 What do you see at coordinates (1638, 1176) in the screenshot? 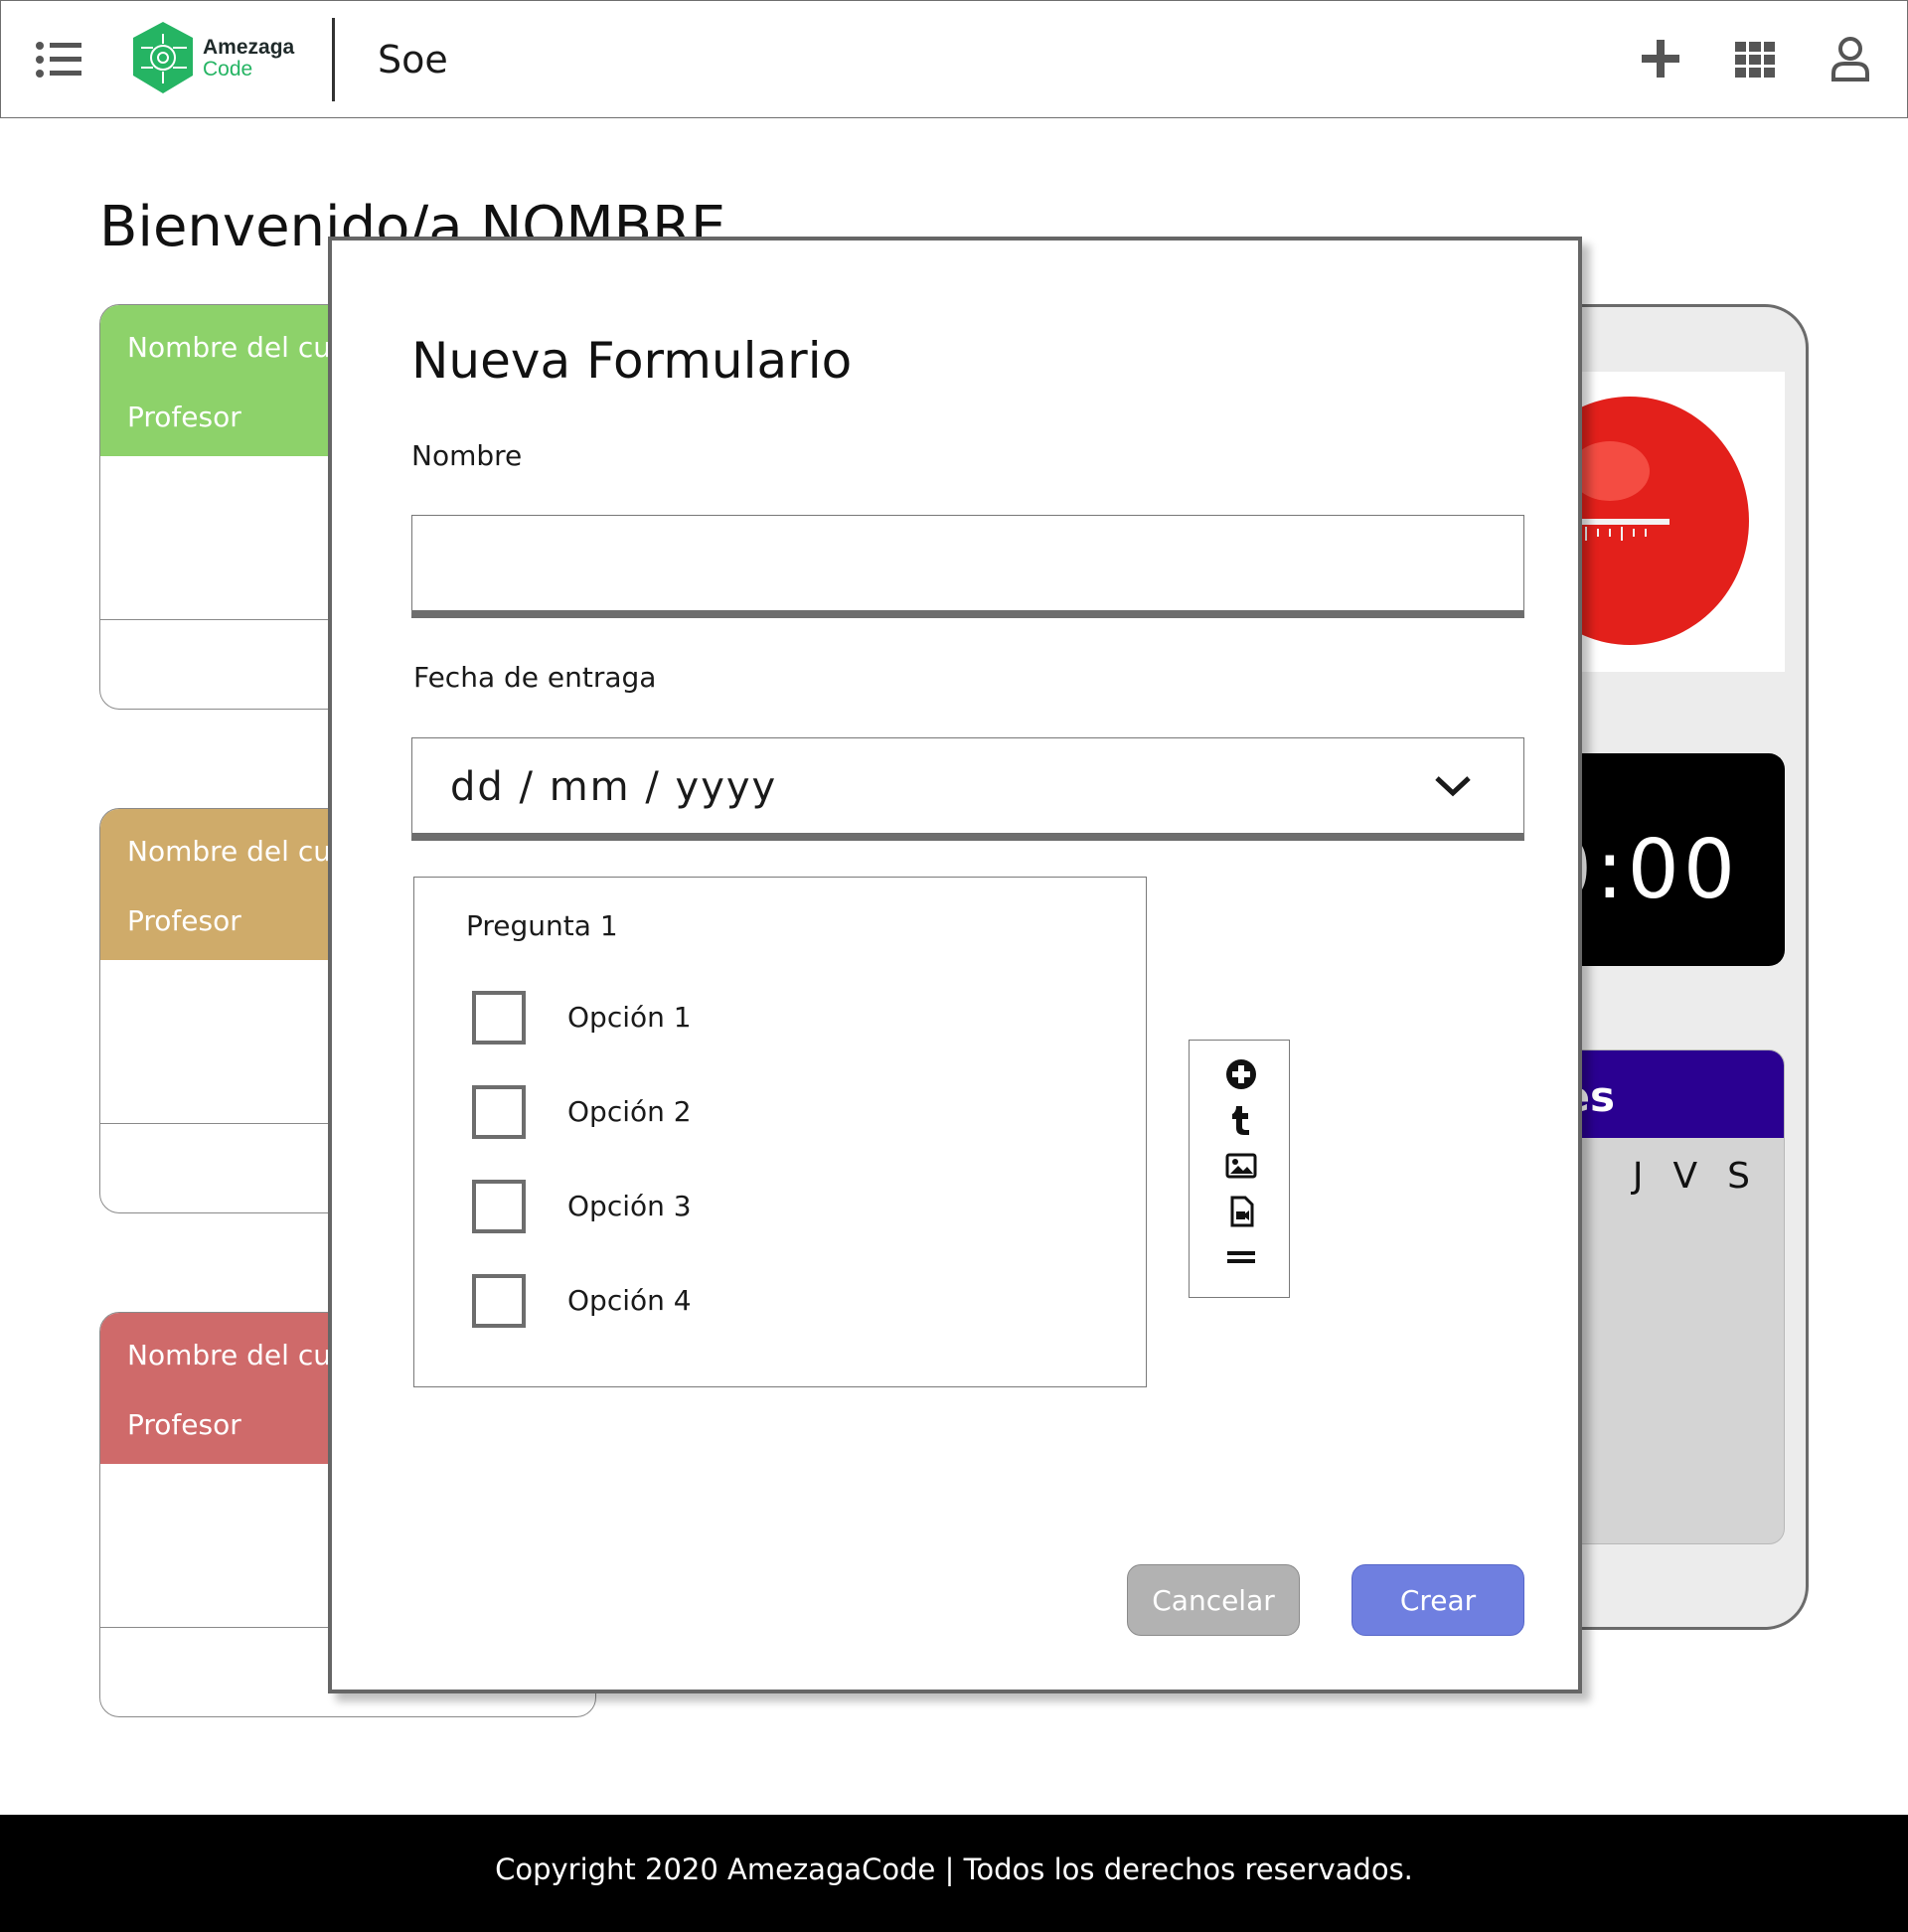
I see `weekday-label: J` at bounding box center [1638, 1176].